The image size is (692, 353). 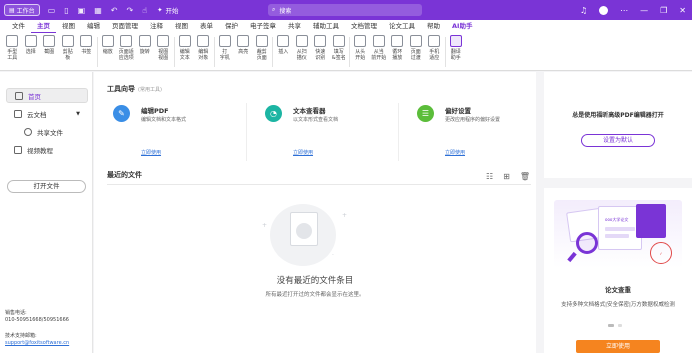 I want to click on promo-title: 论文查重, so click(x=618, y=290).